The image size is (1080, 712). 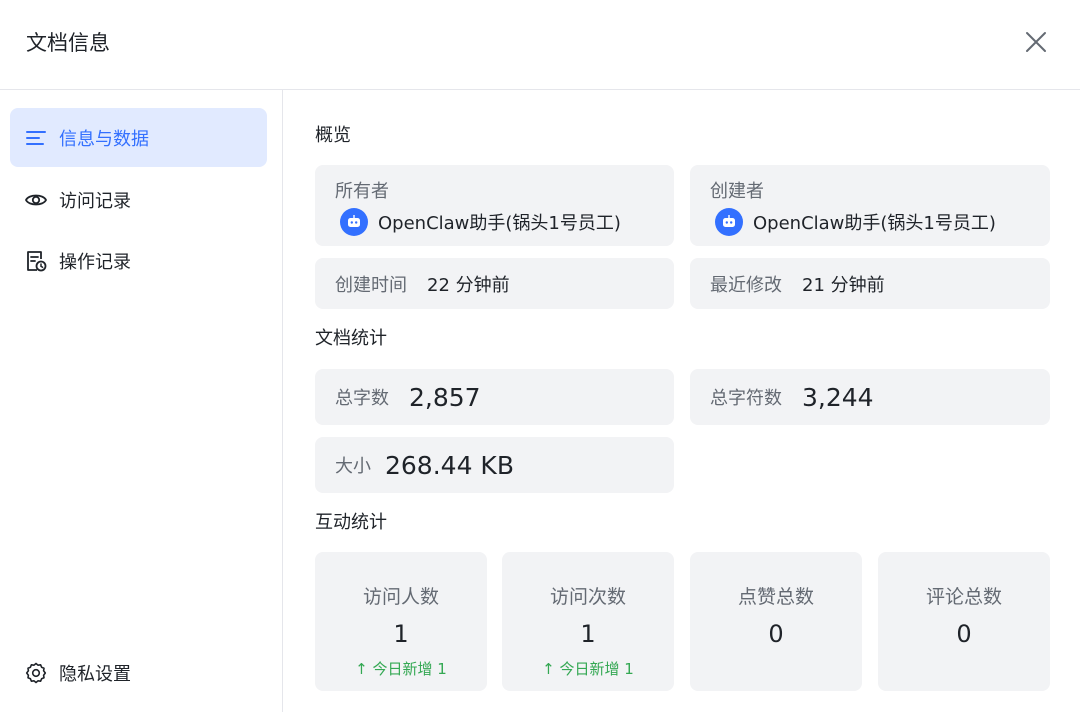 What do you see at coordinates (351, 522) in the screenshot?
I see `section-title-interaction-stats: 互动统计` at bounding box center [351, 522].